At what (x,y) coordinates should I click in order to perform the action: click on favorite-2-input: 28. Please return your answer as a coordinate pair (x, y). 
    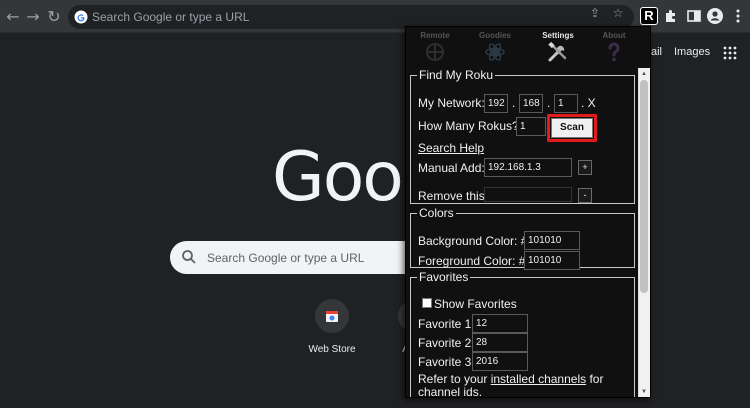
    Looking at the image, I should click on (500, 342).